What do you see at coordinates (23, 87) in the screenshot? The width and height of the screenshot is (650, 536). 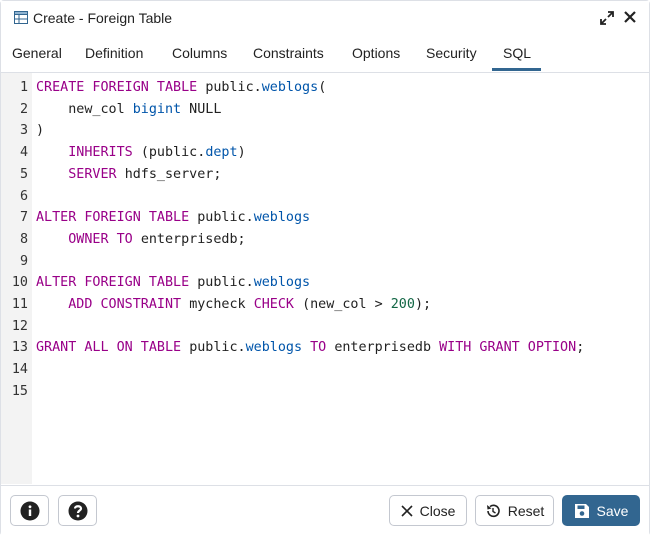 I see `line-number: 1` at bounding box center [23, 87].